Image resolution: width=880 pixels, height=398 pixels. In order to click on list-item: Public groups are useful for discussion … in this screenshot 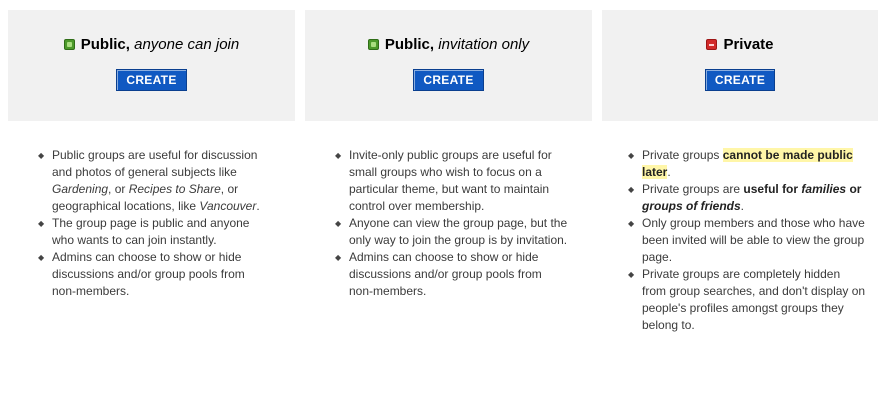, I will do `click(155, 181)`.